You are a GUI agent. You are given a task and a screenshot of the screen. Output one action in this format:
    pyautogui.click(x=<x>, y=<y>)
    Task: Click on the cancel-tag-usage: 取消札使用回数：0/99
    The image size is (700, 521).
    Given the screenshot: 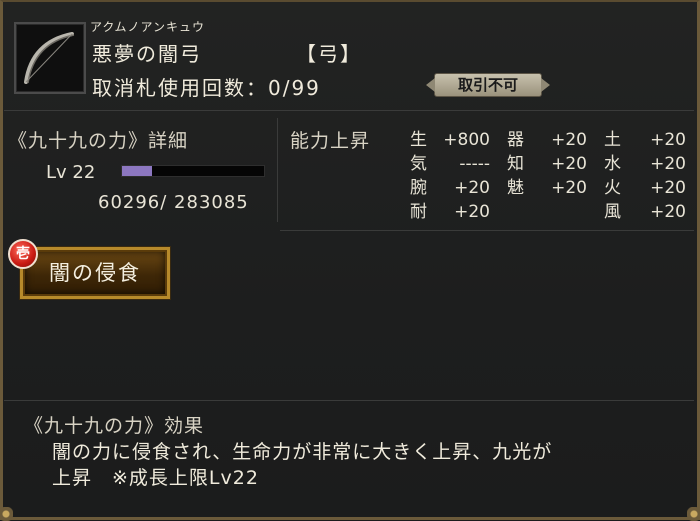 What is the action you would take?
    pyautogui.click(x=206, y=88)
    